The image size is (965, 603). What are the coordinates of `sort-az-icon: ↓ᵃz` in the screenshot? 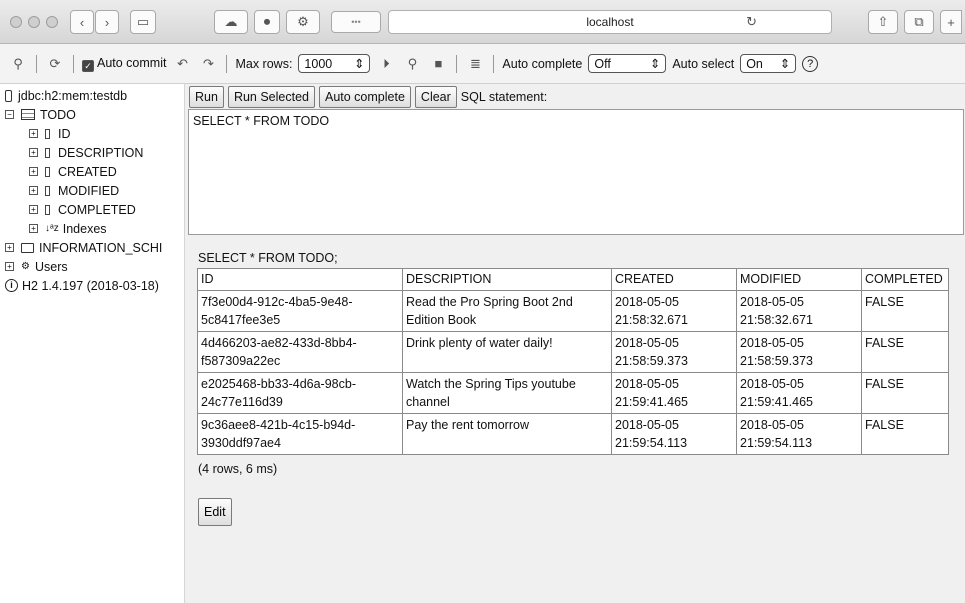 It's located at (52, 228).